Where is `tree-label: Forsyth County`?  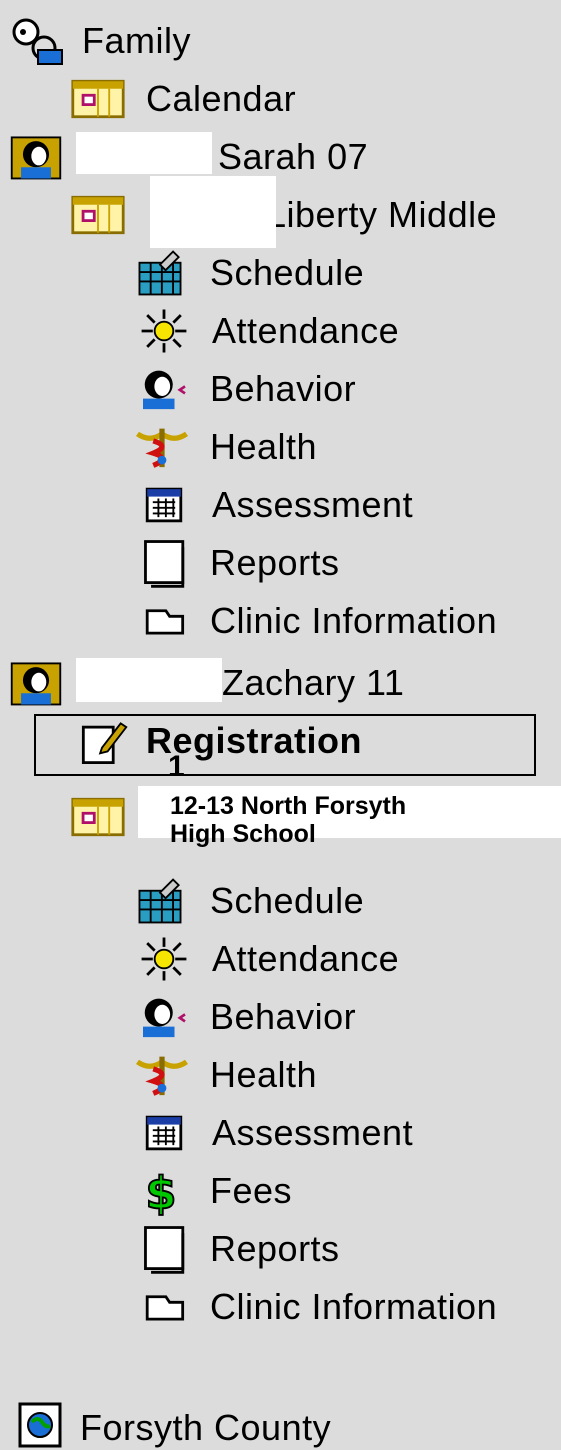
tree-label: Forsyth County is located at coordinates (206, 1427).